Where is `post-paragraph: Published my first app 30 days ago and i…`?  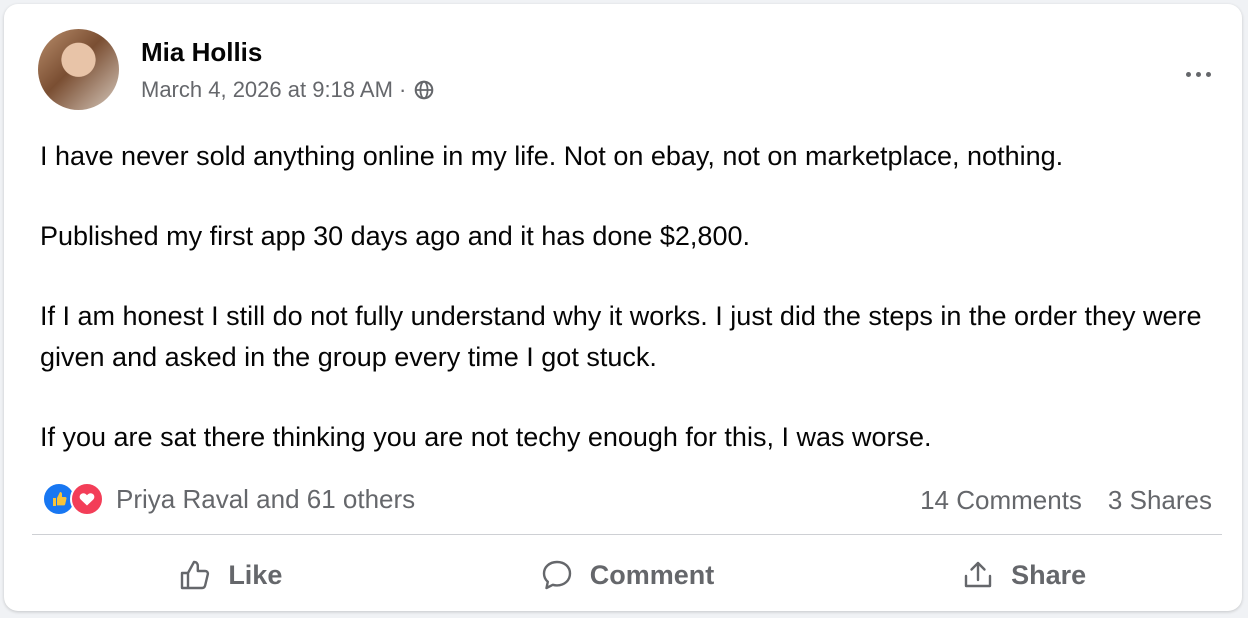 post-paragraph: Published my first app 30 days ago and i… is located at coordinates (395, 236).